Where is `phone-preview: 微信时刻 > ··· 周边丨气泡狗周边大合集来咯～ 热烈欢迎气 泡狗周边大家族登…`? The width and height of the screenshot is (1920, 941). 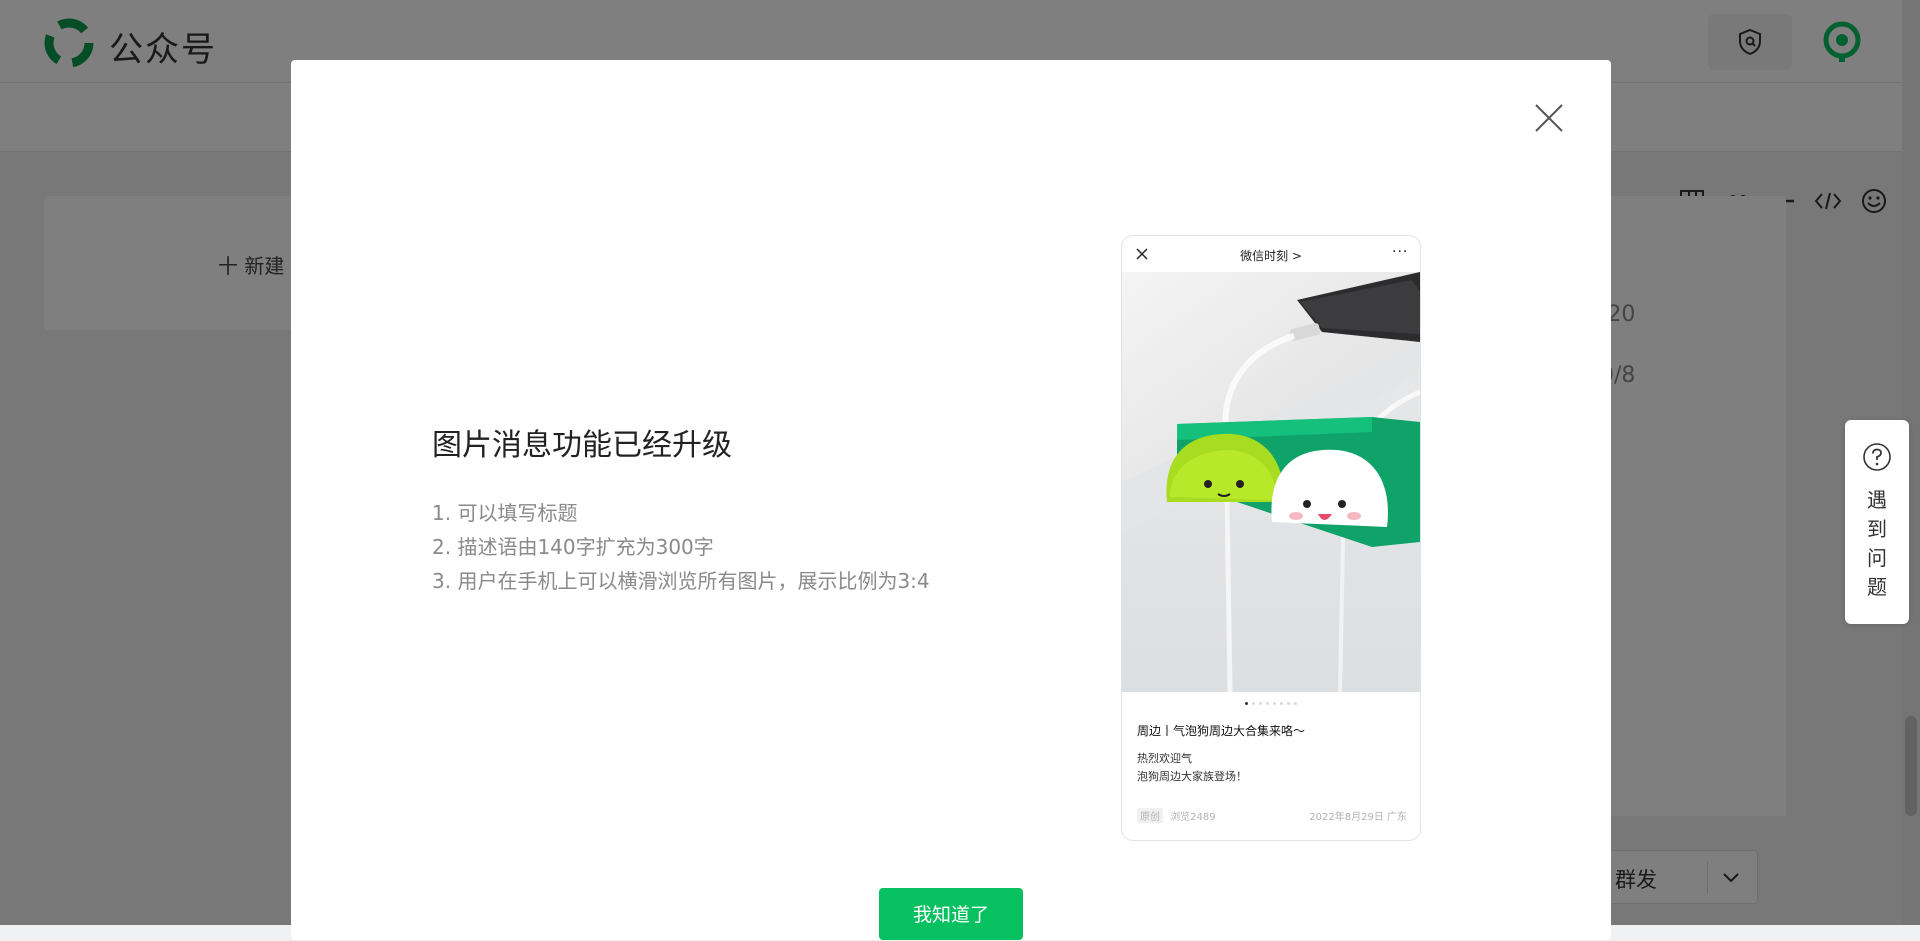
phone-preview: 微信时刻 > ··· 周边丨气泡狗周边大合集来咯～ 热烈欢迎气 泡狗周边大家族登… is located at coordinates (1271, 538).